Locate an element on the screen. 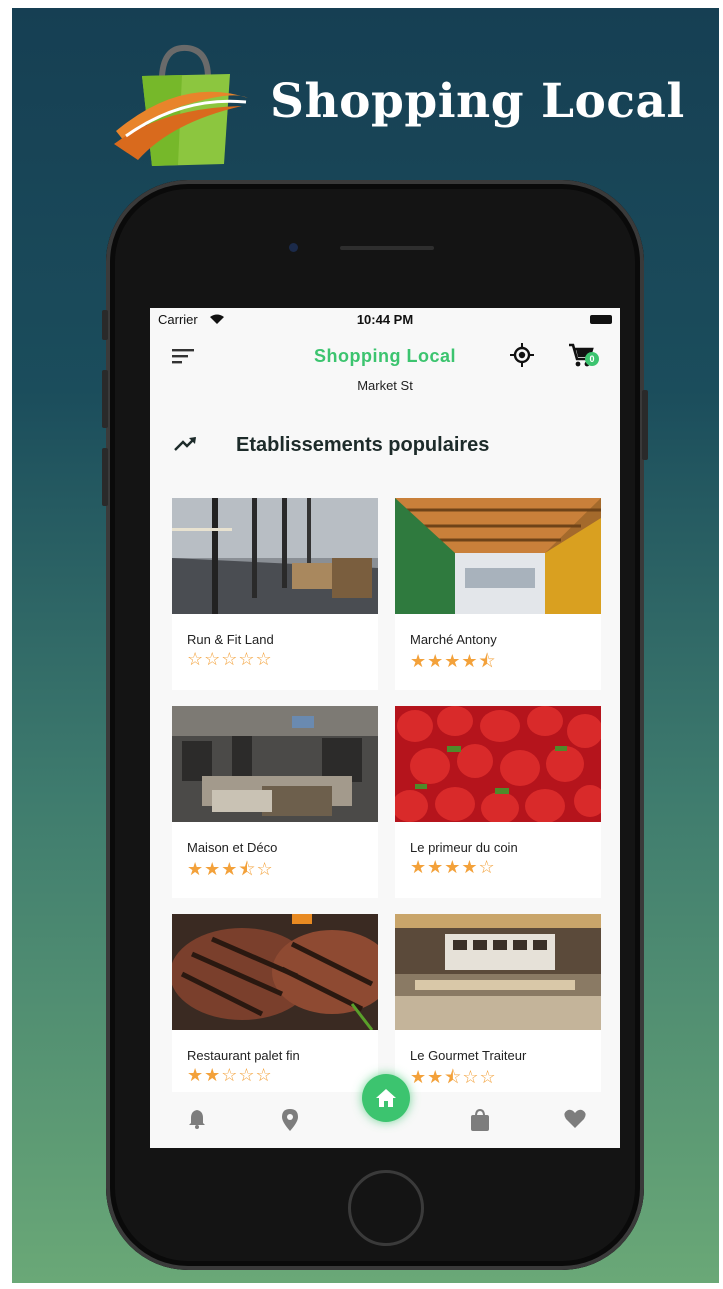 This screenshot has height=1289, width=723. power-button is located at coordinates (645, 425).